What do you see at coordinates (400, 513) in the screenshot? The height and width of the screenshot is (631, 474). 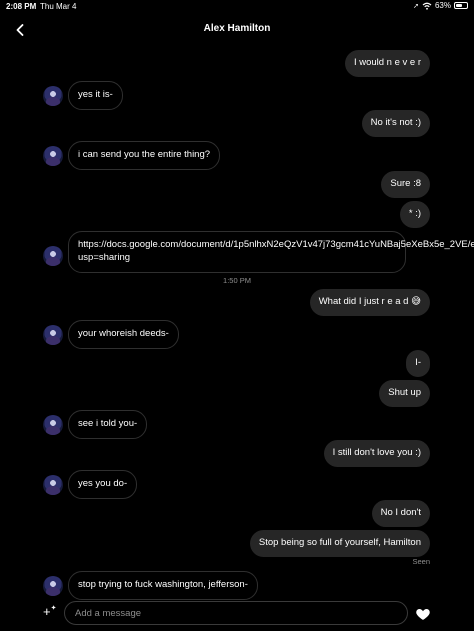 I see `outgoing-message: No I don't` at bounding box center [400, 513].